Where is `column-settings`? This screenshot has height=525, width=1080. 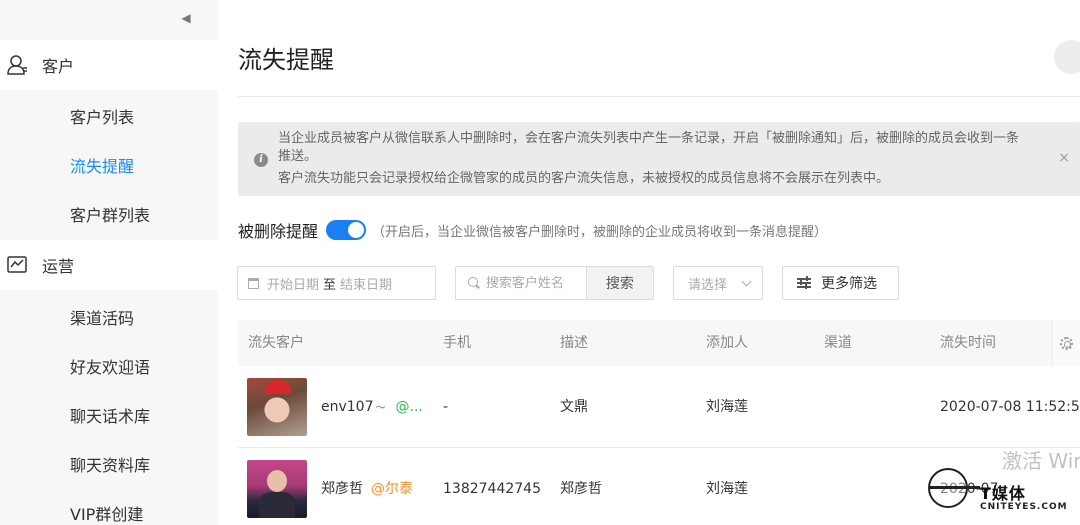 column-settings is located at coordinates (1066, 343).